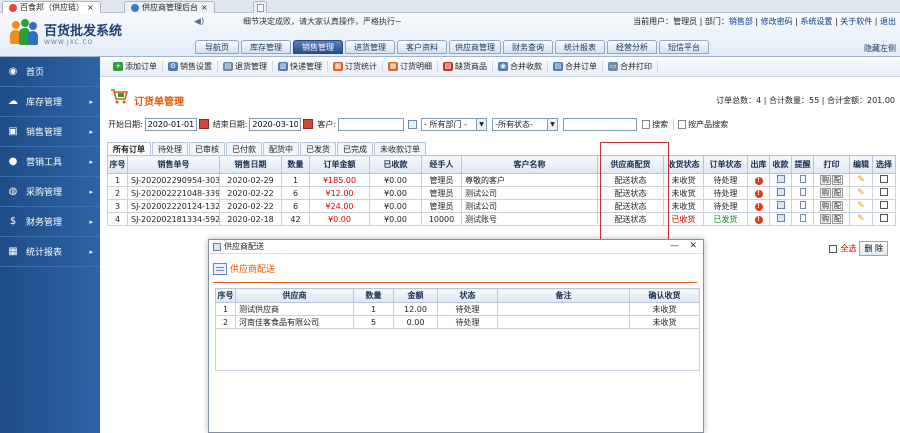 This screenshot has height=433, width=900. Describe the element at coordinates (413, 124) in the screenshot. I see `customer-picker-icon` at that location.